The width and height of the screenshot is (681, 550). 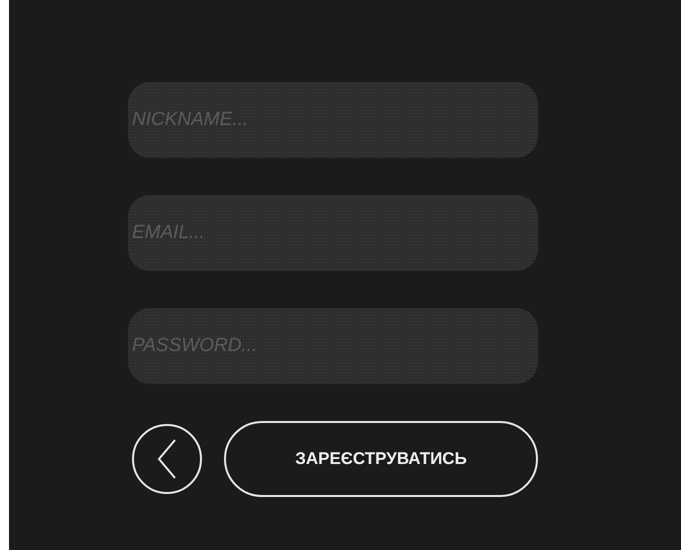 I want to click on back-button, so click(x=167, y=459).